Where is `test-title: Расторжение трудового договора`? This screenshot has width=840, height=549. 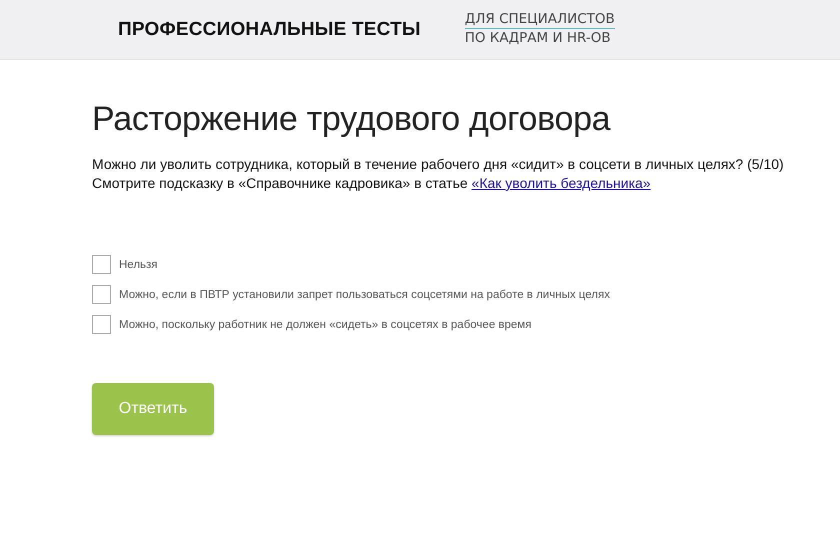
test-title: Расторжение трудового договора is located at coordinates (352, 119).